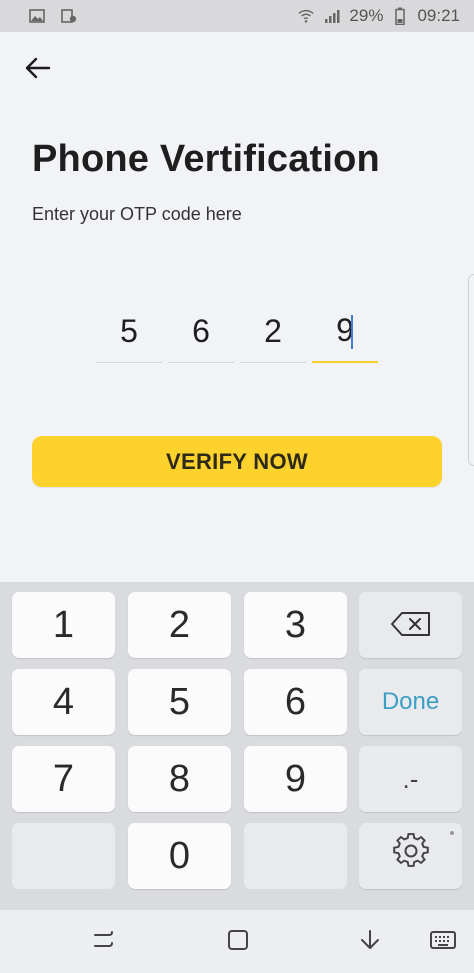  What do you see at coordinates (63, 625) in the screenshot?
I see `key-1: 1` at bounding box center [63, 625].